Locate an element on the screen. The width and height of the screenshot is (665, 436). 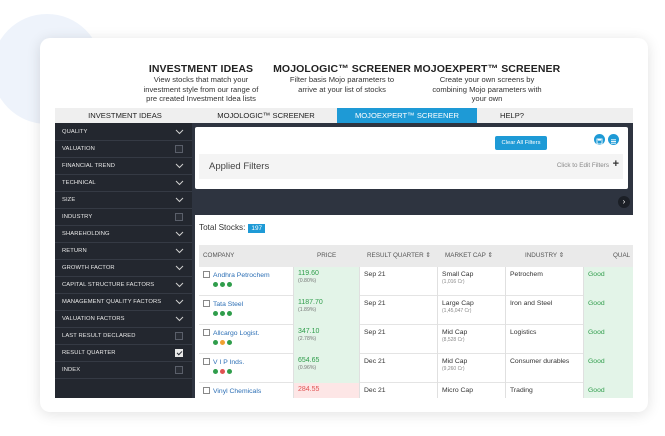
sidebar-item-label: TECHNICAL is located at coordinates (79, 183).